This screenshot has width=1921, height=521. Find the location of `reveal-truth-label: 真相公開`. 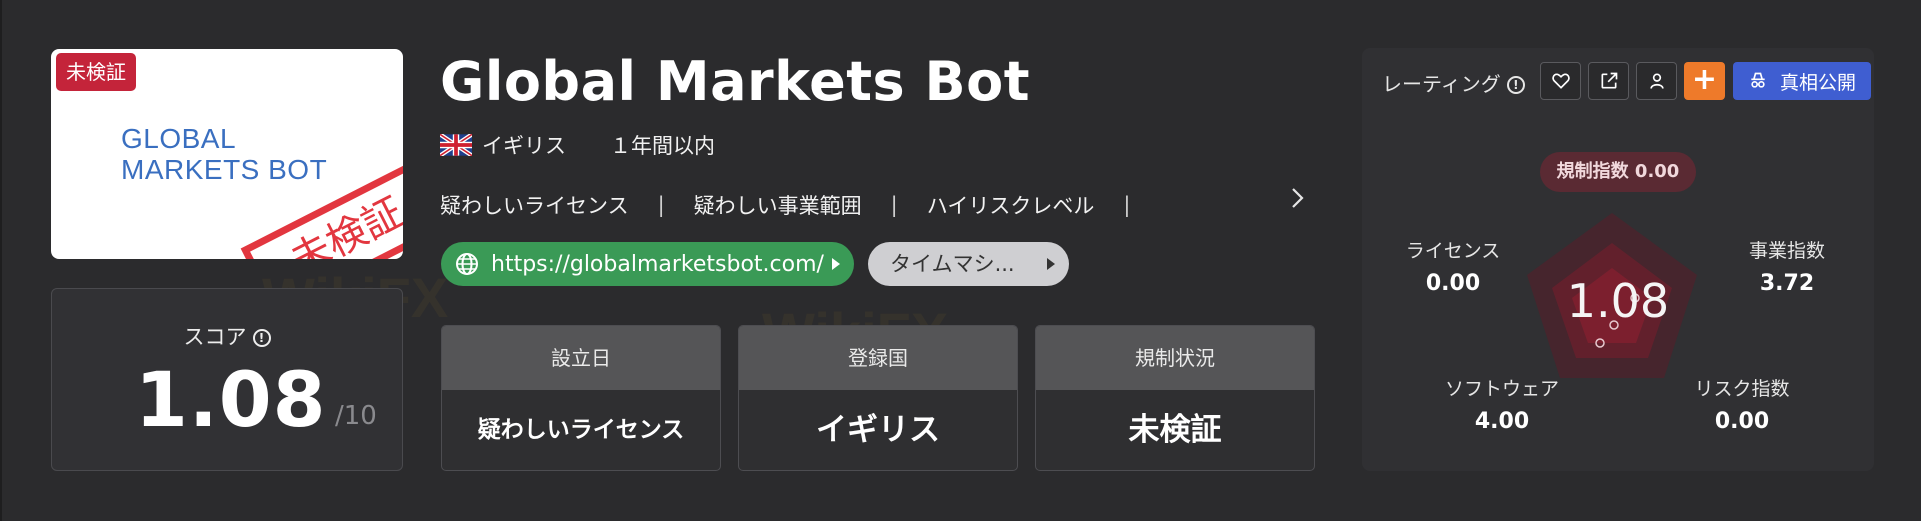

reveal-truth-label: 真相公開 is located at coordinates (1817, 82).